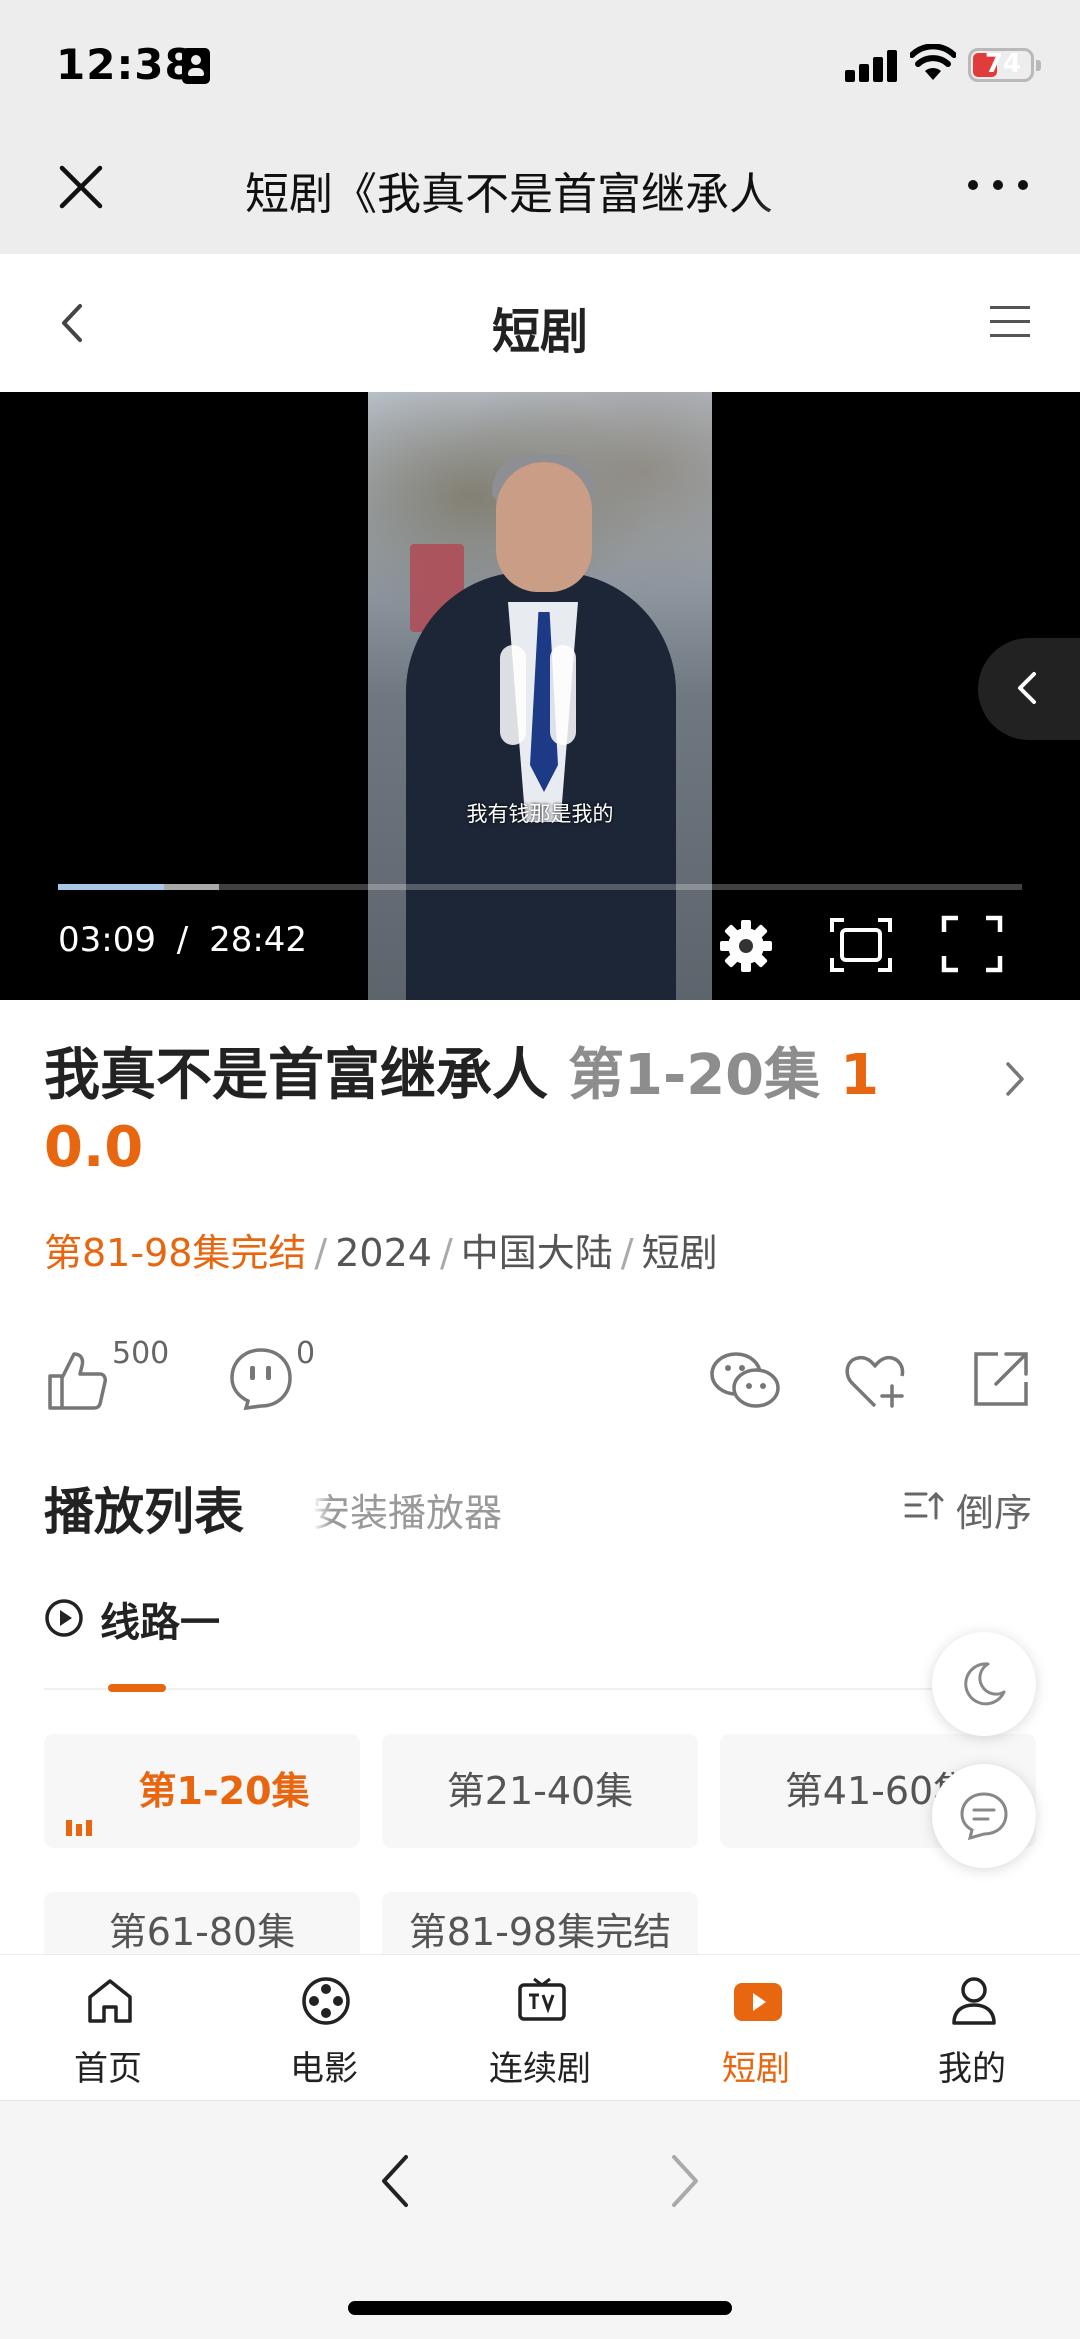 This screenshot has height=2339, width=1080. What do you see at coordinates (679, 1253) in the screenshot?
I see `show-genre: 短剧` at bounding box center [679, 1253].